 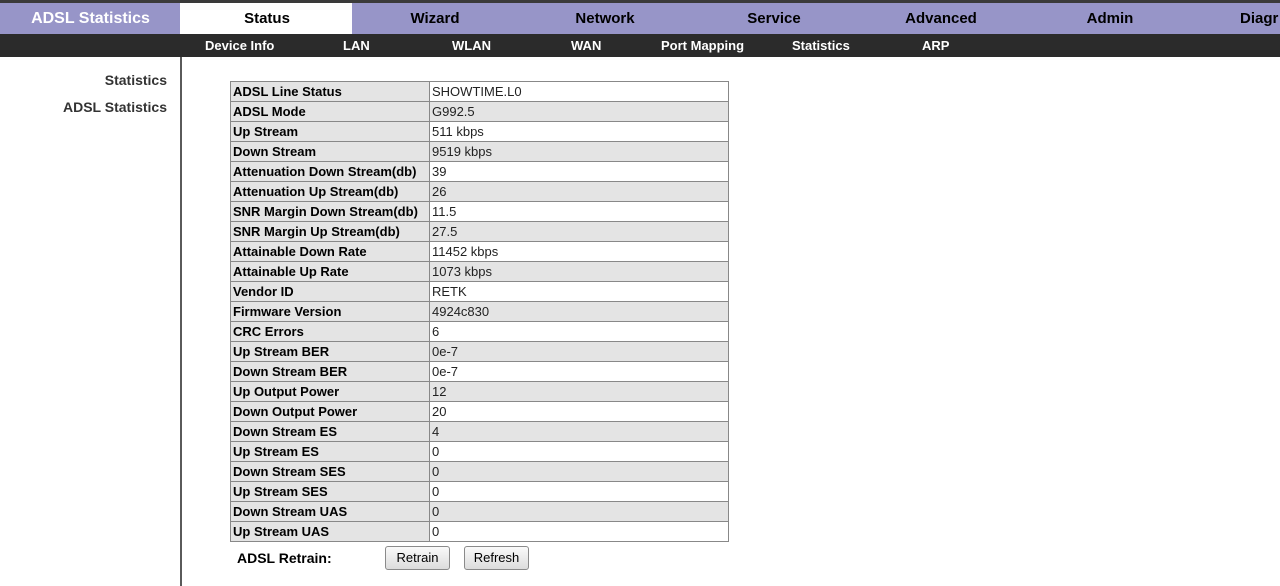 What do you see at coordinates (1259, 18) in the screenshot?
I see `tab-diagnostics: Diagr` at bounding box center [1259, 18].